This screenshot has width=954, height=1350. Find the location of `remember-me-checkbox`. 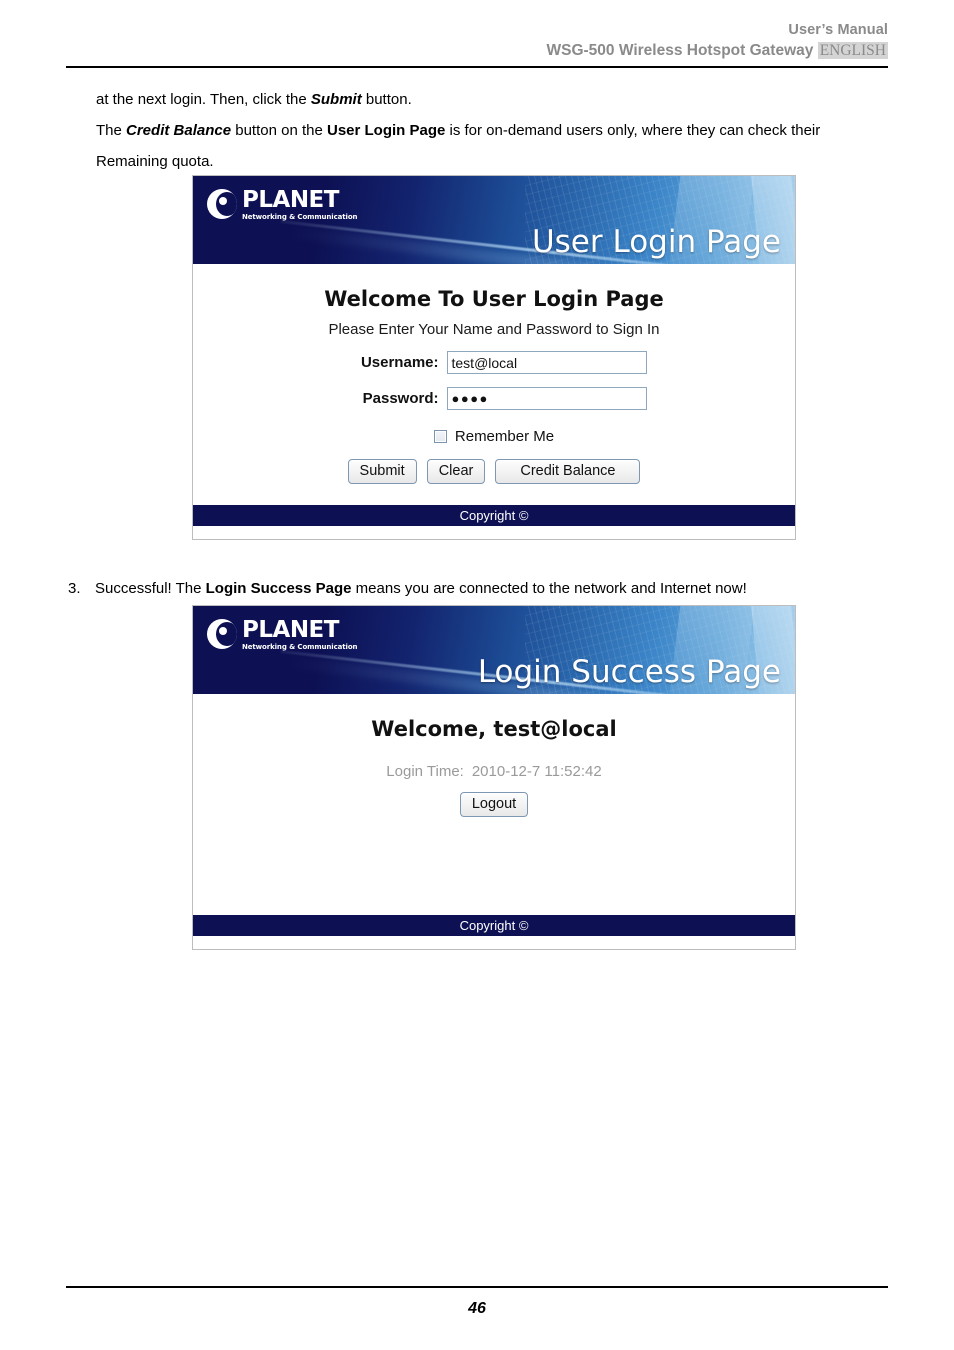

remember-me-checkbox is located at coordinates (440, 436).